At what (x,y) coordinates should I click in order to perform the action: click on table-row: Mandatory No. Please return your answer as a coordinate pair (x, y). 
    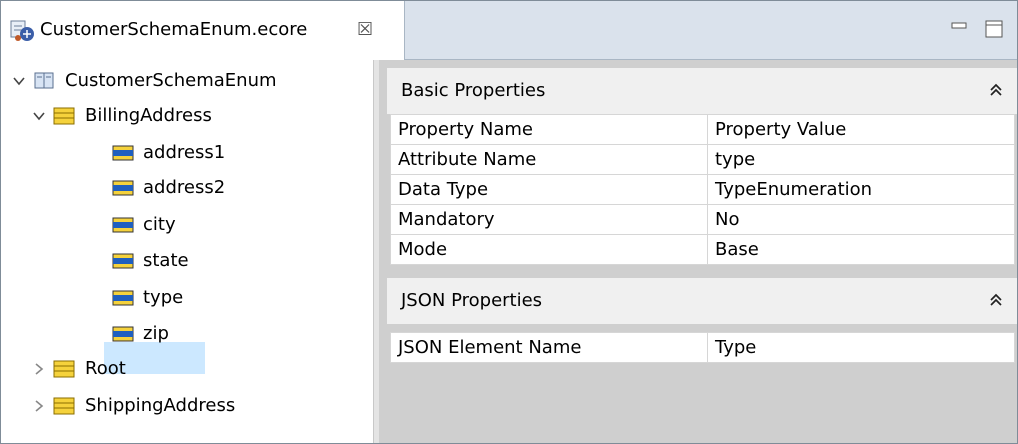
    Looking at the image, I should click on (702, 219).